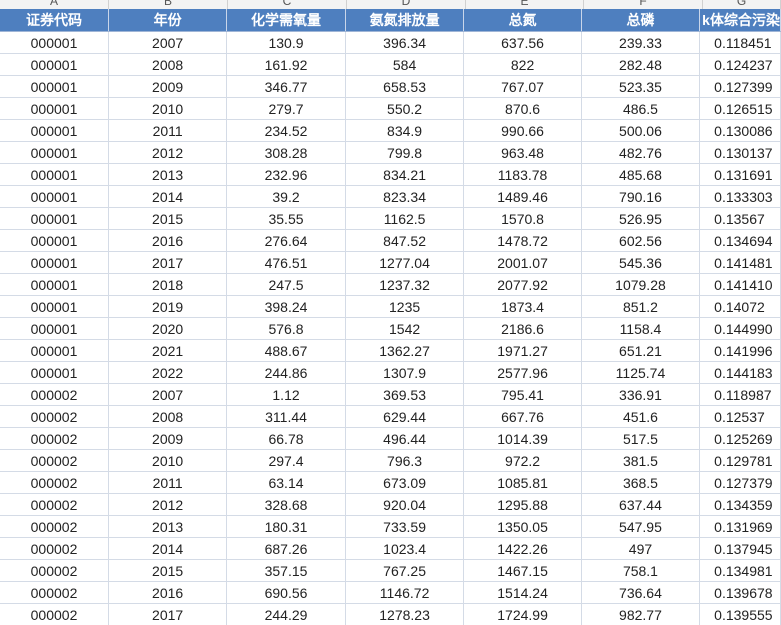  I want to click on column-letter-e: E, so click(525, 4).